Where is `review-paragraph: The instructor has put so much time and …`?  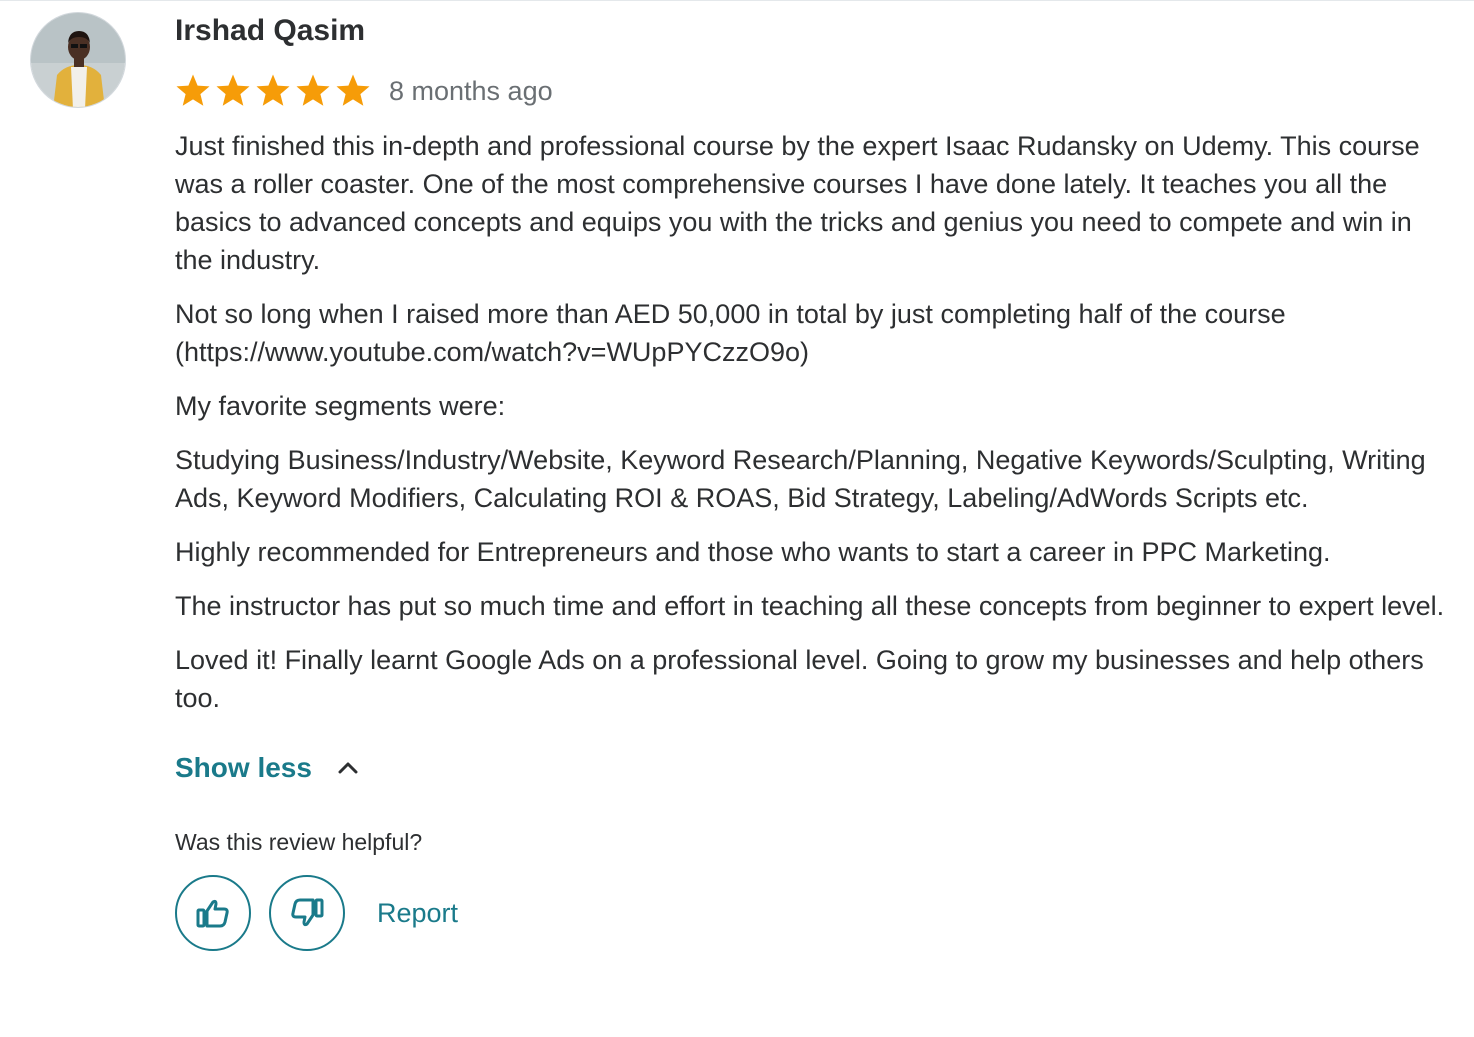 review-paragraph: The instructor has put so much time and … is located at coordinates (810, 606).